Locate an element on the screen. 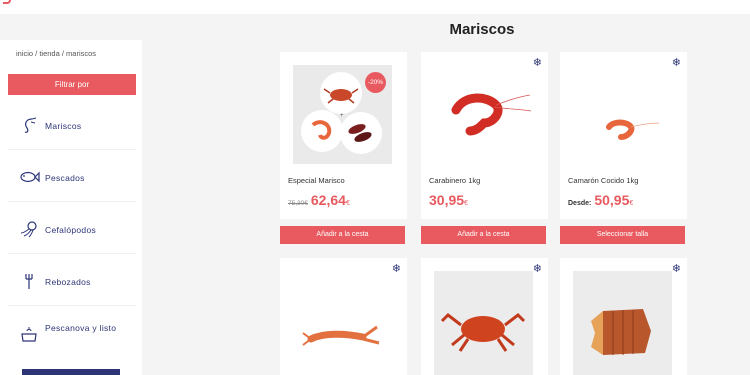  sidebar-item-label: Rebozados is located at coordinates (68, 282).